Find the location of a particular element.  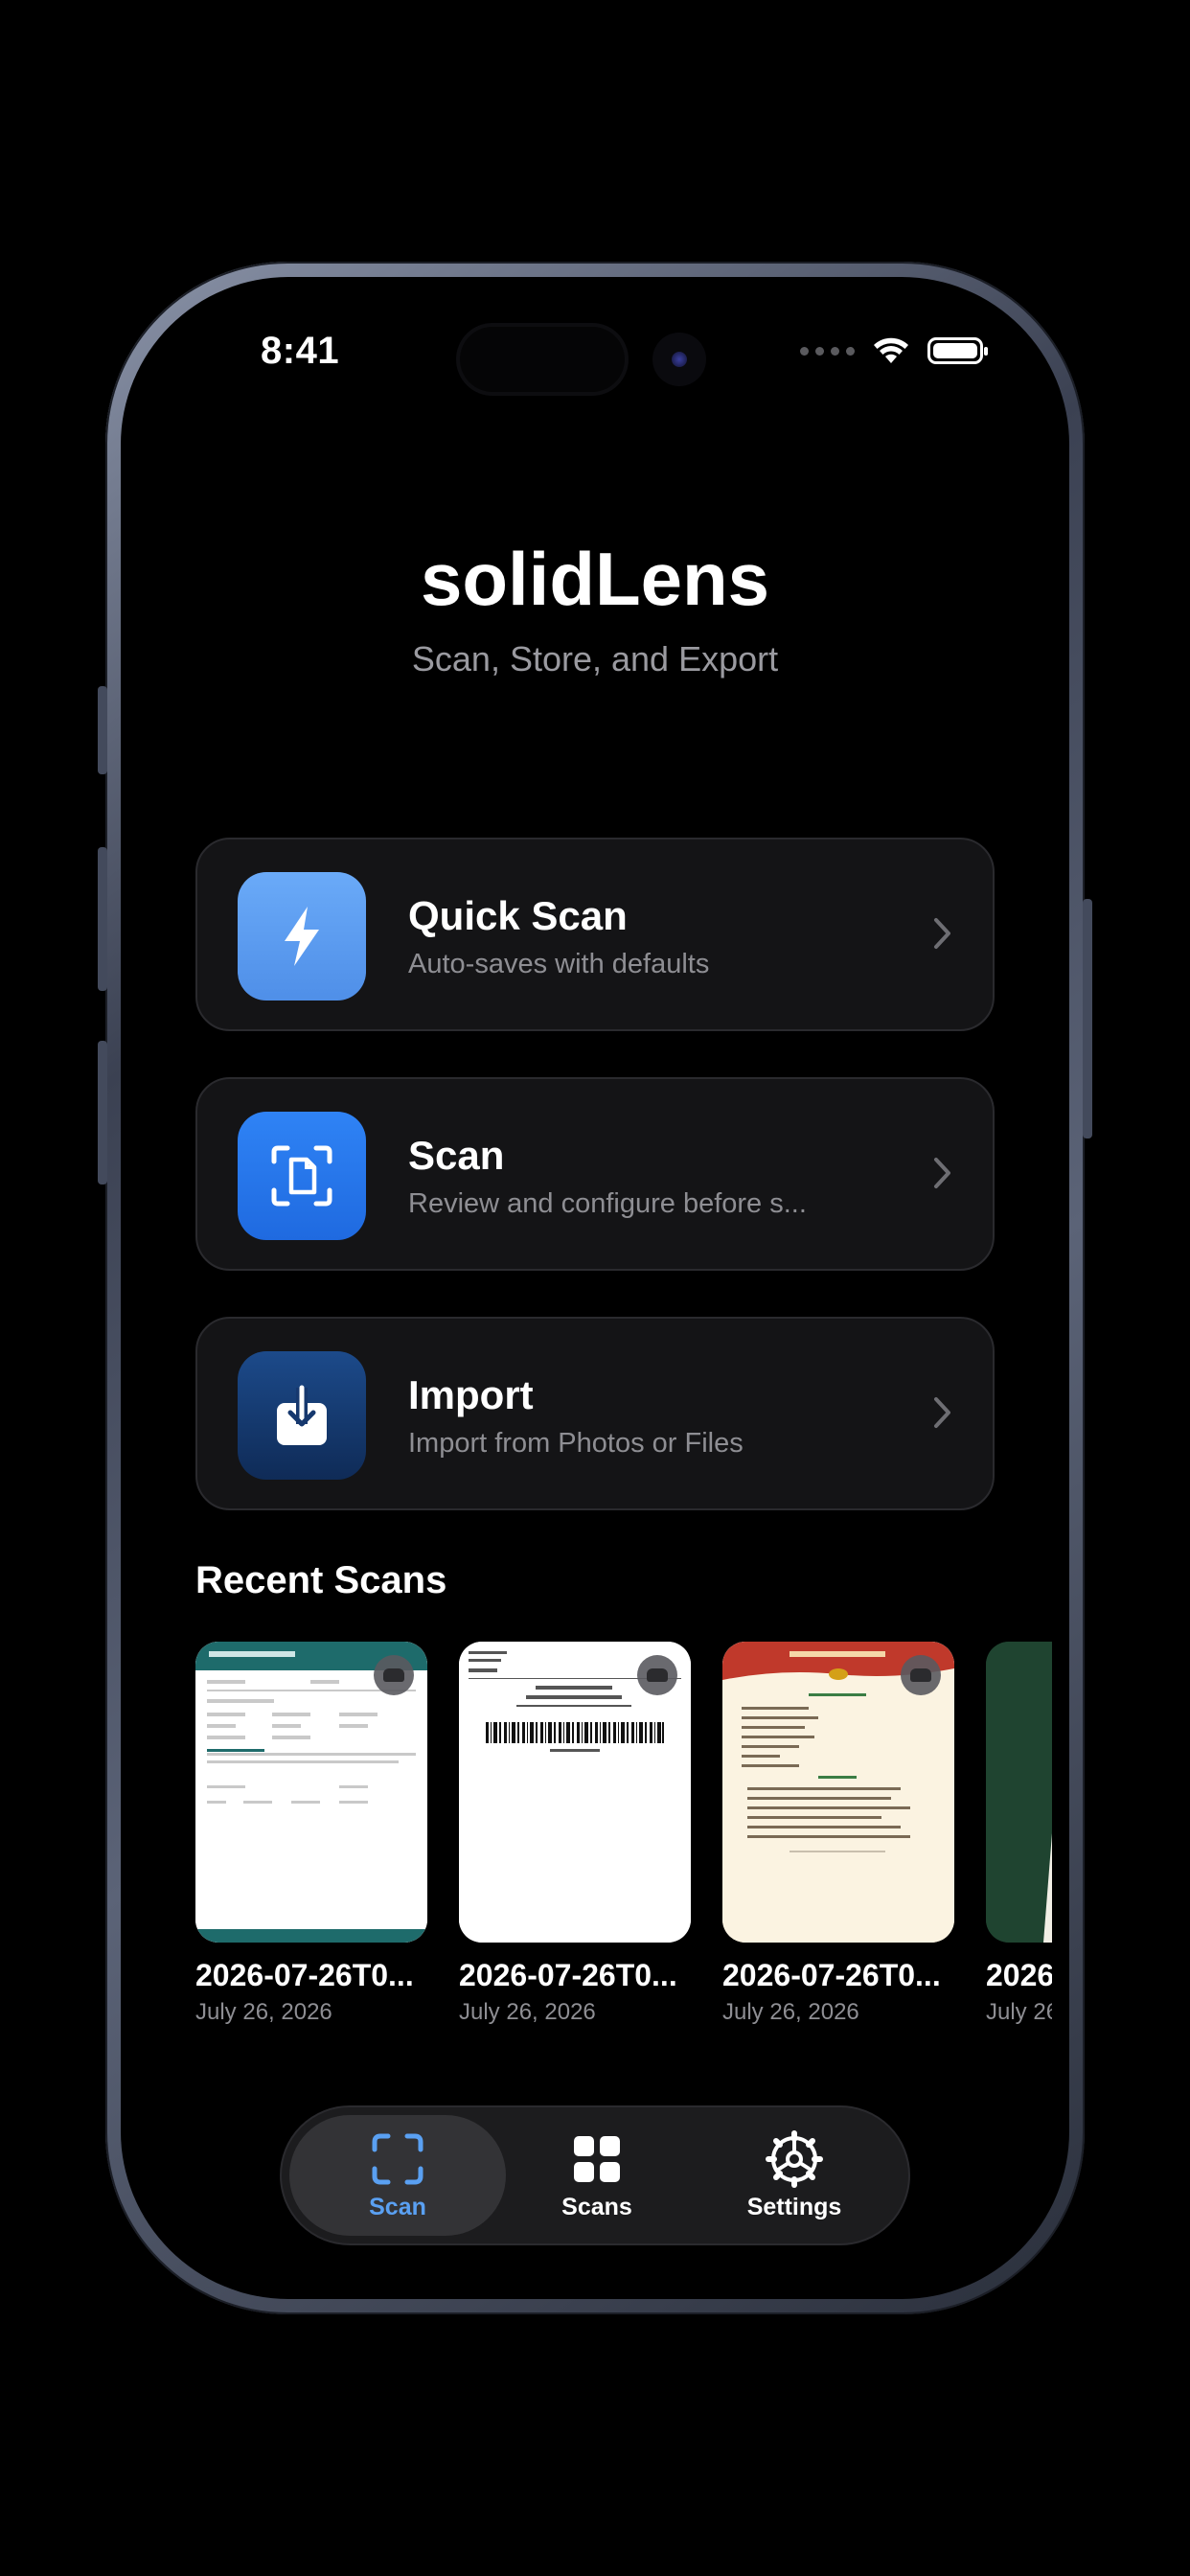

import-card: Import Import from Photos or Files is located at coordinates (595, 1413).